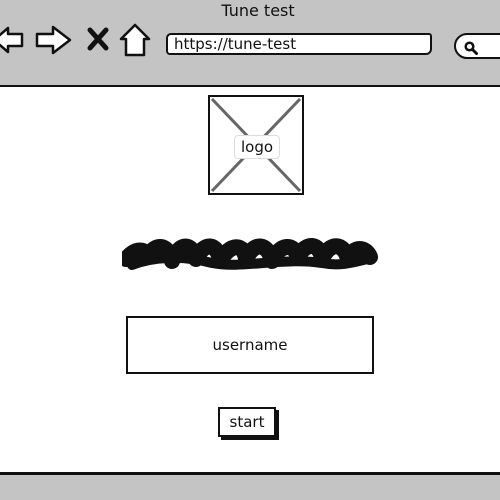  I want to click on arrow-left-icon, so click(13, 40).